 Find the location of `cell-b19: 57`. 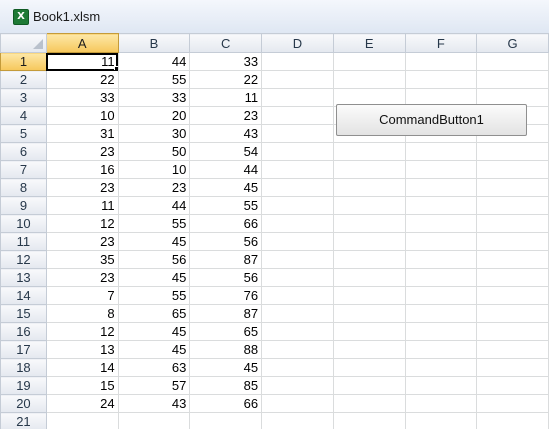

cell-b19: 57 is located at coordinates (154, 385).